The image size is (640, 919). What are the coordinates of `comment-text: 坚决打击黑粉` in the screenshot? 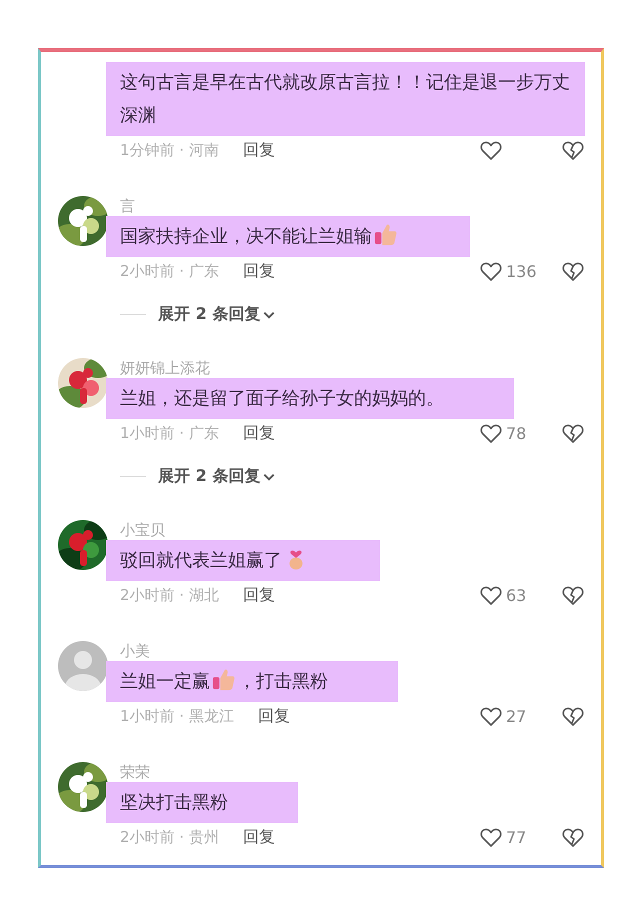 It's located at (202, 802).